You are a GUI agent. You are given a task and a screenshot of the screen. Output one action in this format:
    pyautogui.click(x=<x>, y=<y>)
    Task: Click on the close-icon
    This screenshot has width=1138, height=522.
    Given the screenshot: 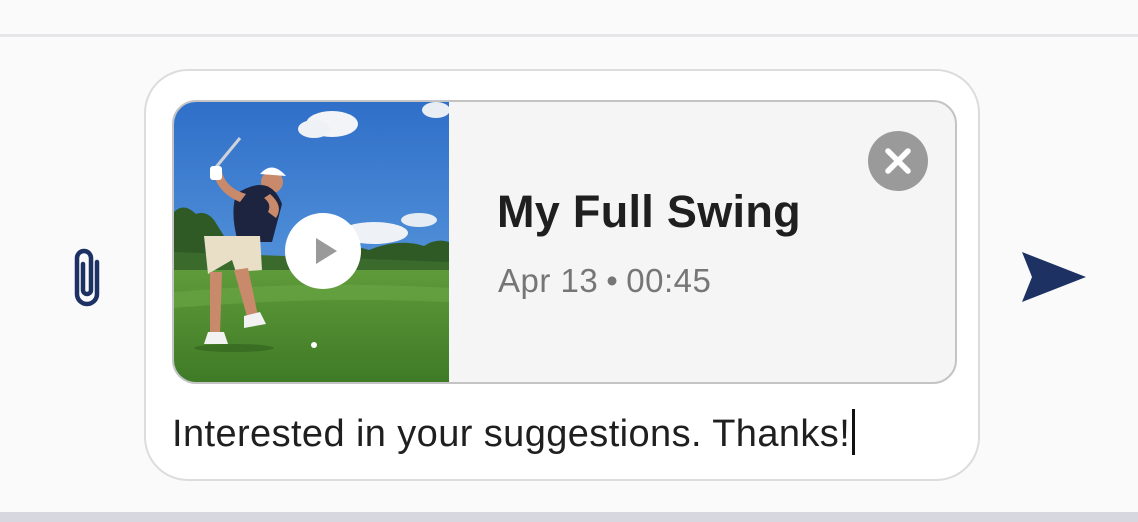 What is the action you would take?
    pyautogui.click(x=898, y=161)
    